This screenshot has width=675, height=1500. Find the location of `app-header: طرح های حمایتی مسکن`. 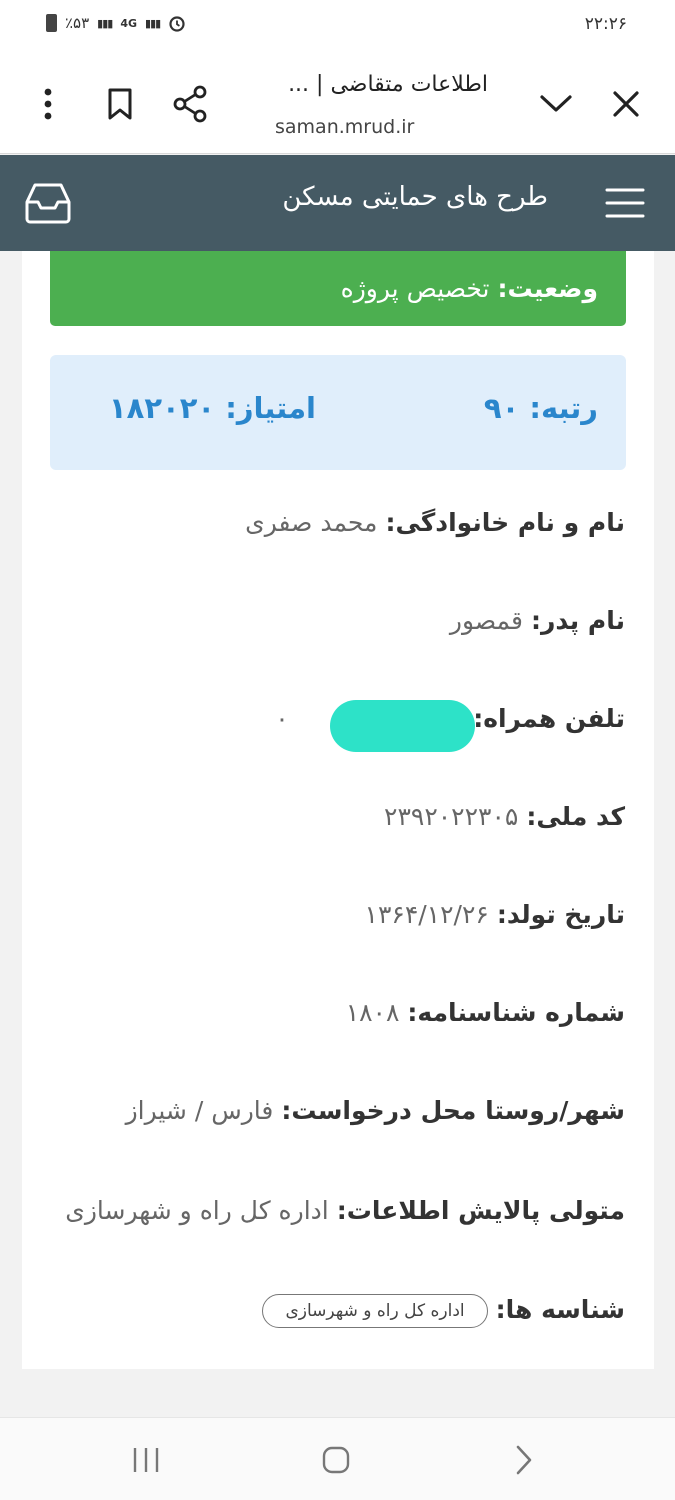

app-header: طرح های حمایتی مسکن is located at coordinates (337, 203).